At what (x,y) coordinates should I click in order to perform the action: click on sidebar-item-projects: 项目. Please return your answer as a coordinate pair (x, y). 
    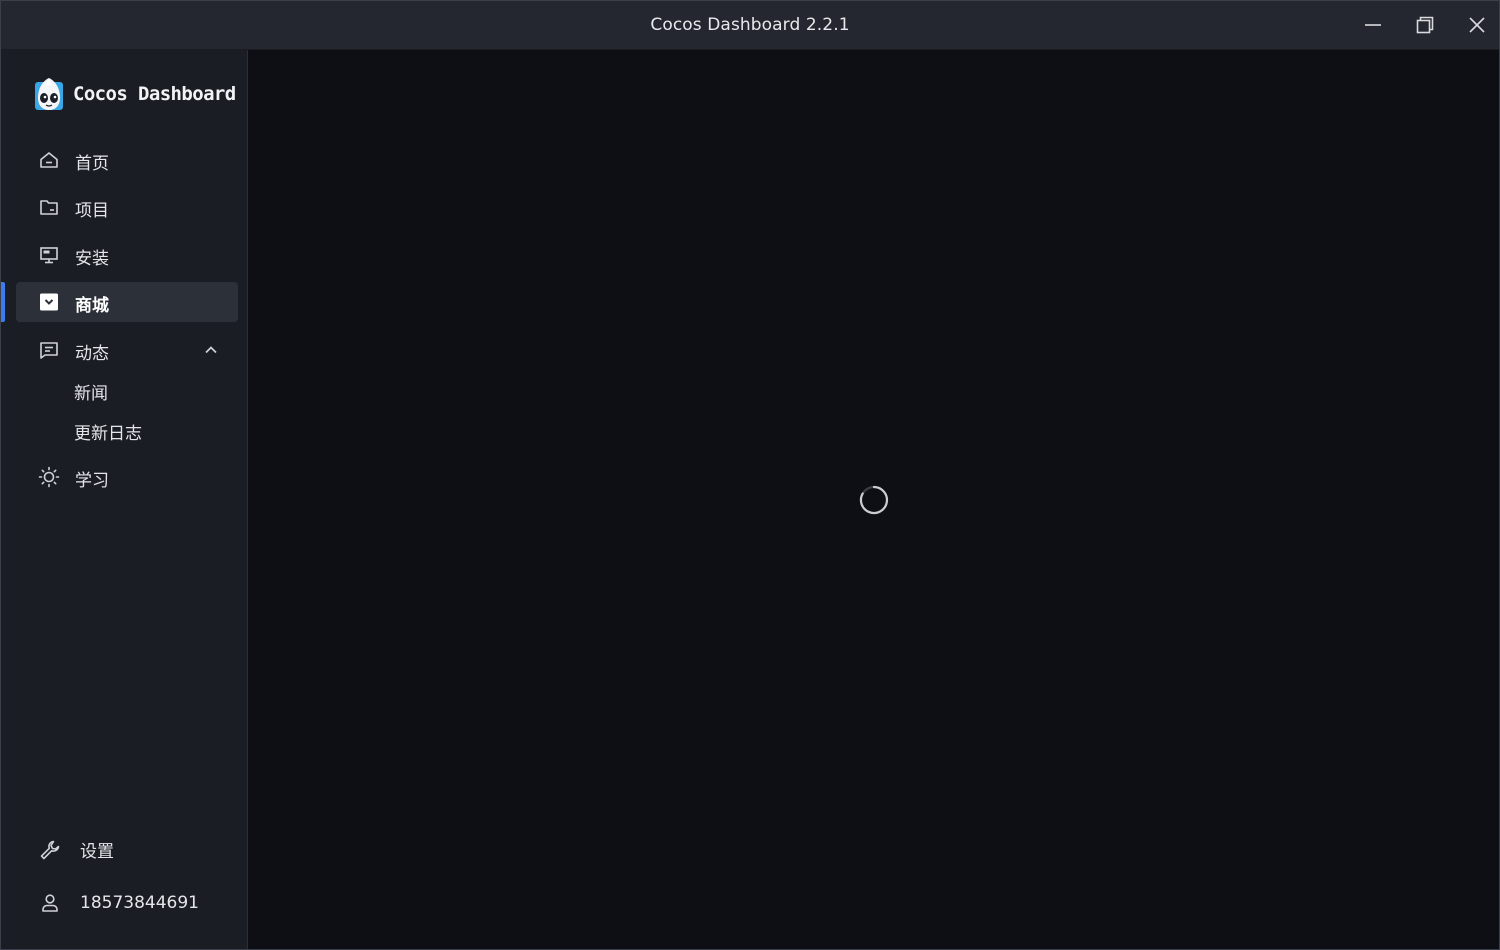
    Looking at the image, I should click on (127, 207).